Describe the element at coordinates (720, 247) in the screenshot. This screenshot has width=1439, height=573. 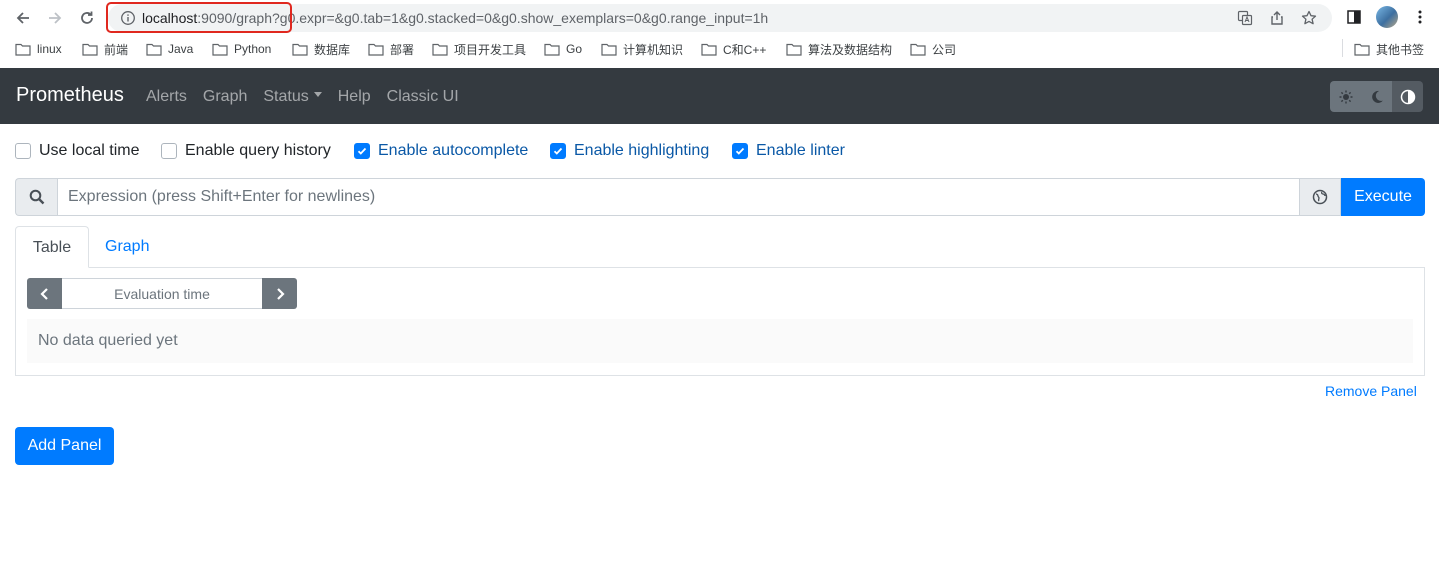
I see `panel-tabs: Table Graph` at that location.